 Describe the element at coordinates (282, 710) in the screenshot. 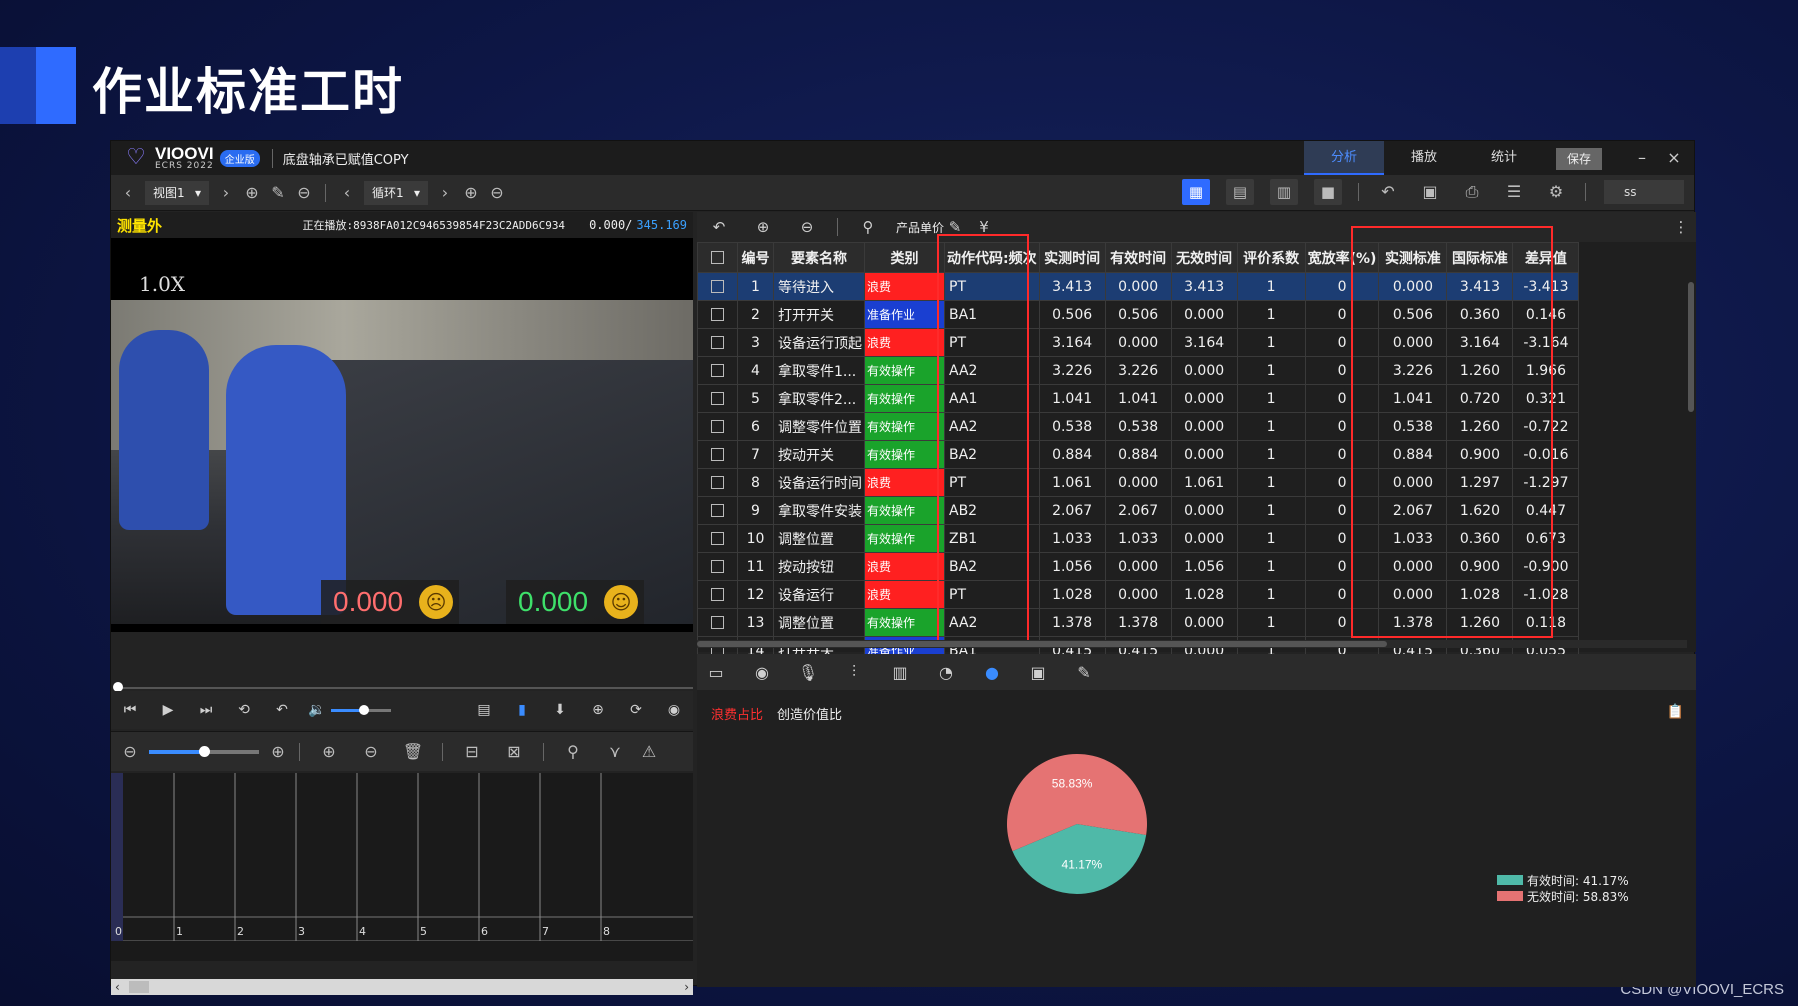

I see `rewind-icon: ↶` at that location.